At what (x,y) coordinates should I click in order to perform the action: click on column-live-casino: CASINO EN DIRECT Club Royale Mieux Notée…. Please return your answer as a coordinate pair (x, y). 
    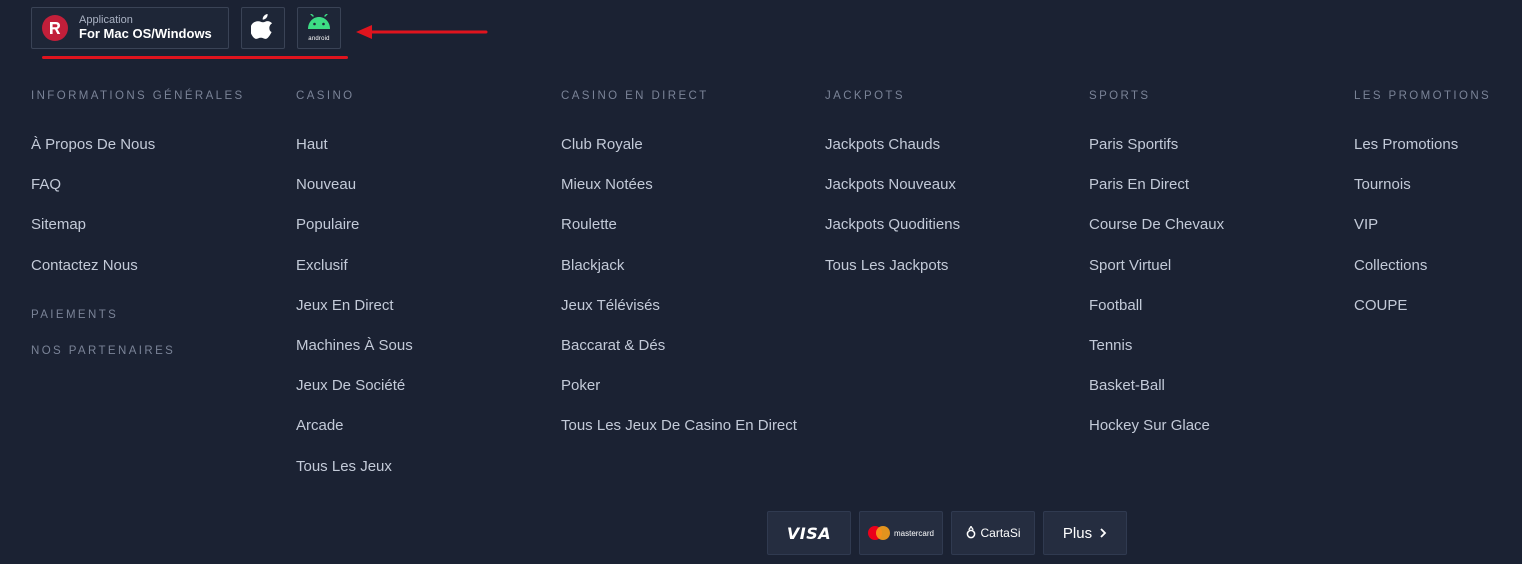
    Looking at the image, I should click on (686, 273).